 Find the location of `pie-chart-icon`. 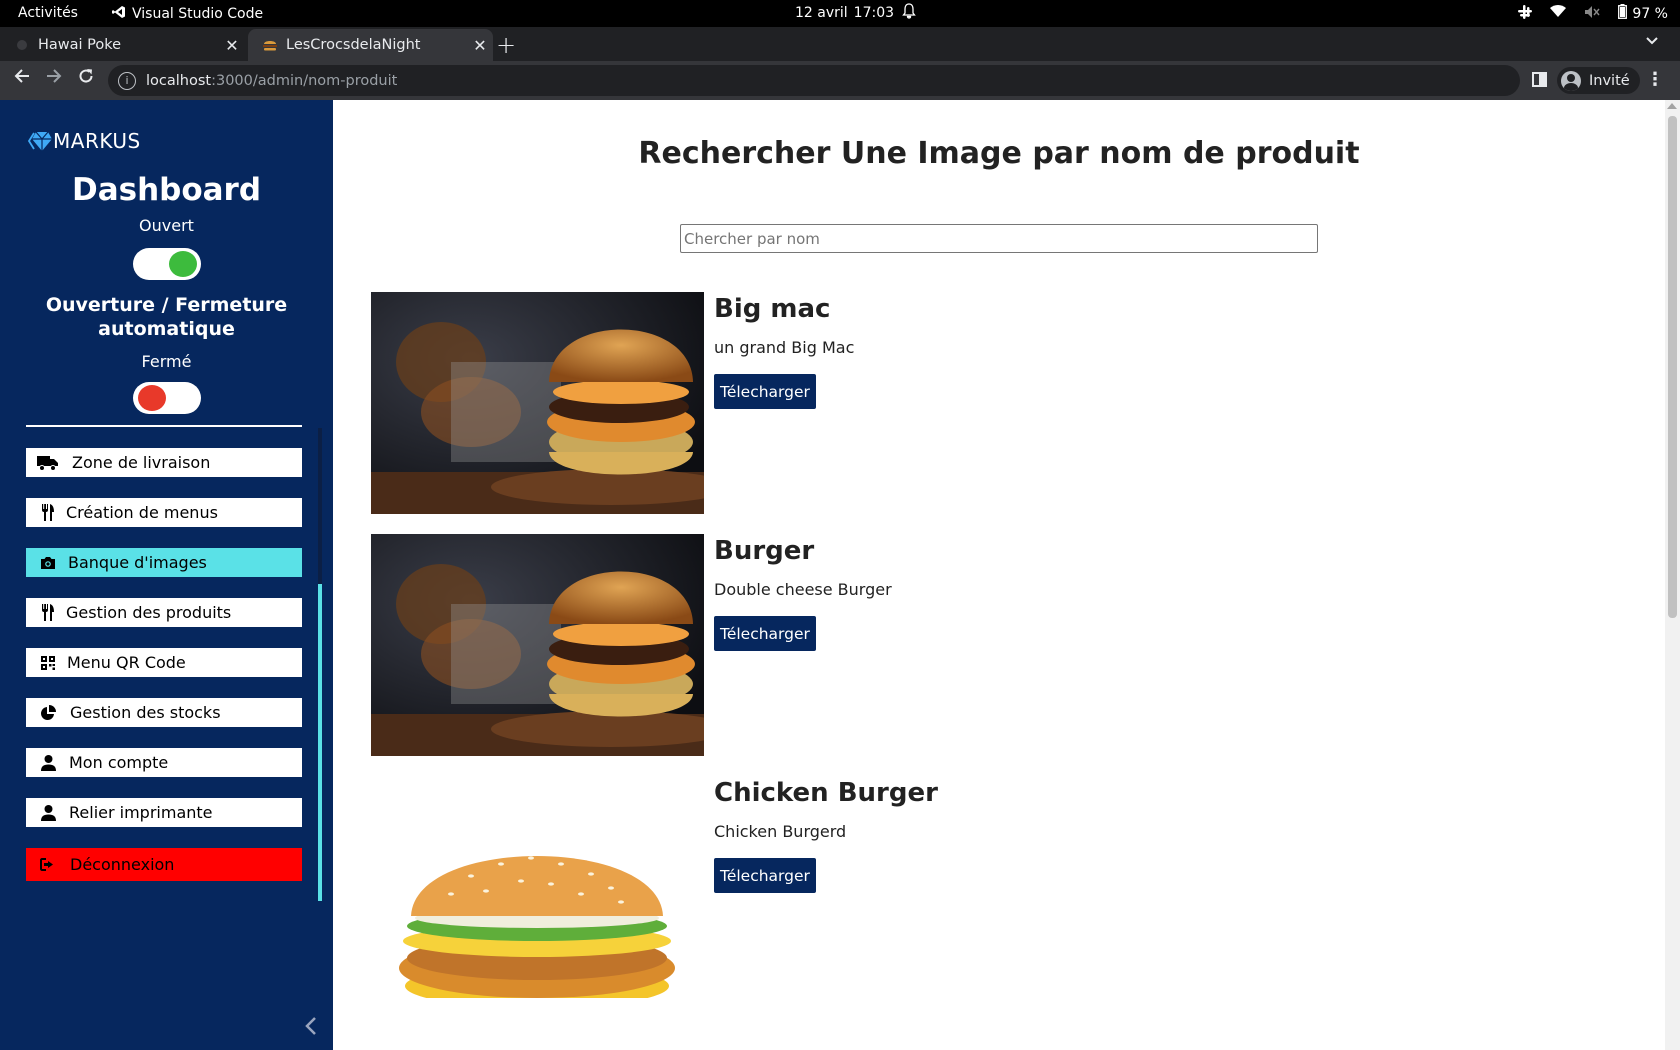

pie-chart-icon is located at coordinates (48, 712).